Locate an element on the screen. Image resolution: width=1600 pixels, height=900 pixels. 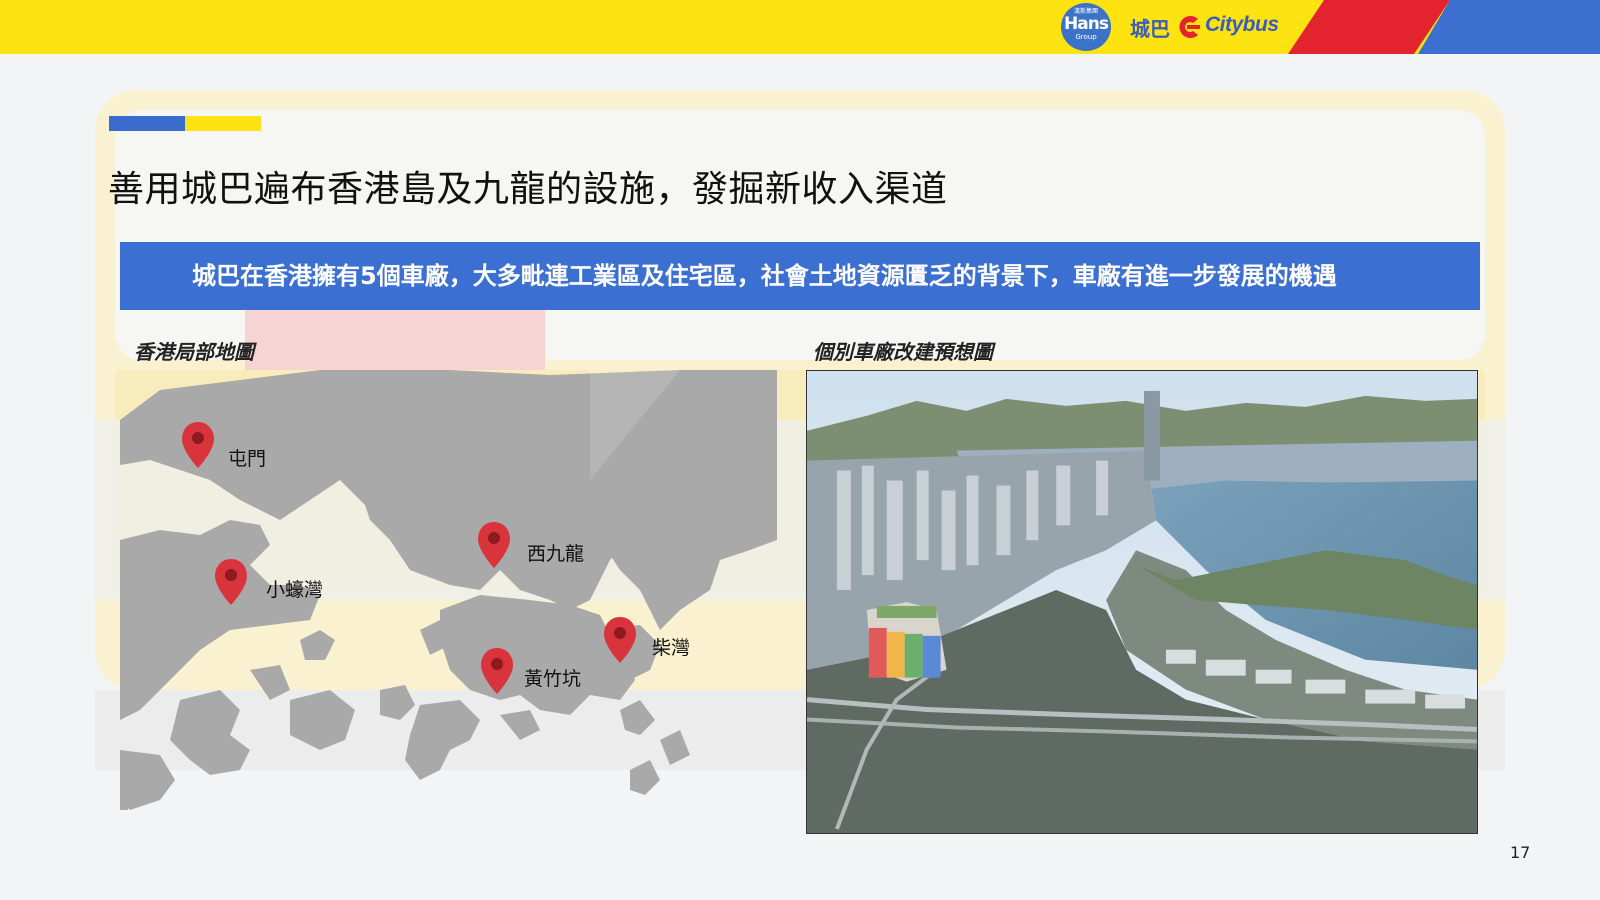
citybus-logo-english: Citybus is located at coordinates (1242, 24).